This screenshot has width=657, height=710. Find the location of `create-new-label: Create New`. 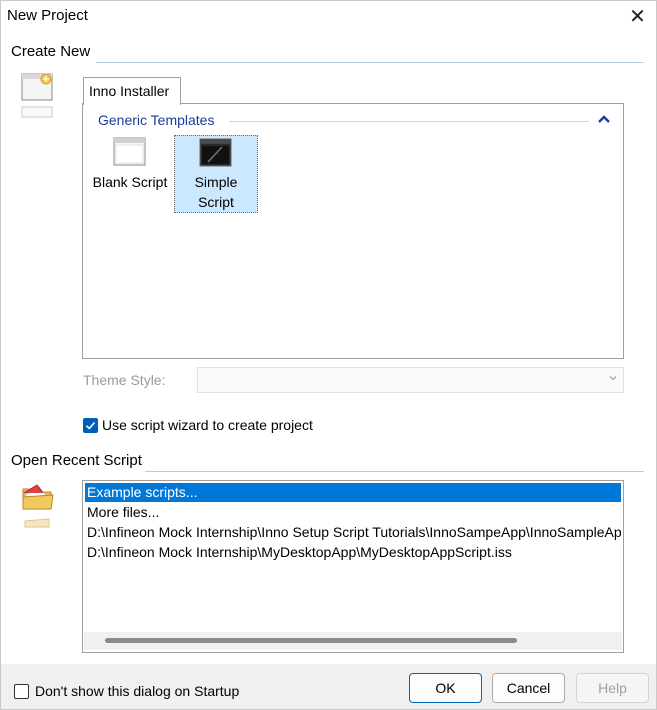

create-new-label: Create New is located at coordinates (51, 51).